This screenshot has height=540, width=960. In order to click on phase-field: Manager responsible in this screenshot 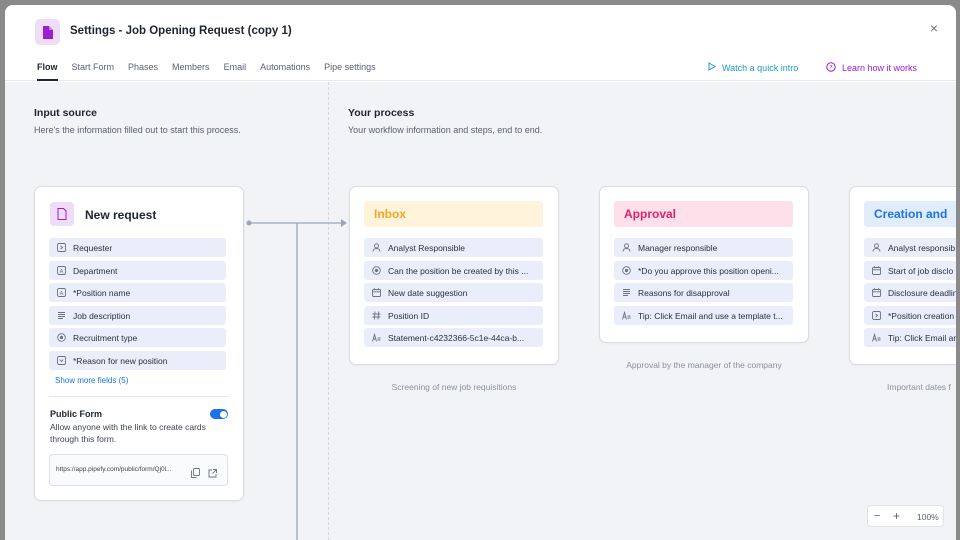, I will do `click(703, 247)`.